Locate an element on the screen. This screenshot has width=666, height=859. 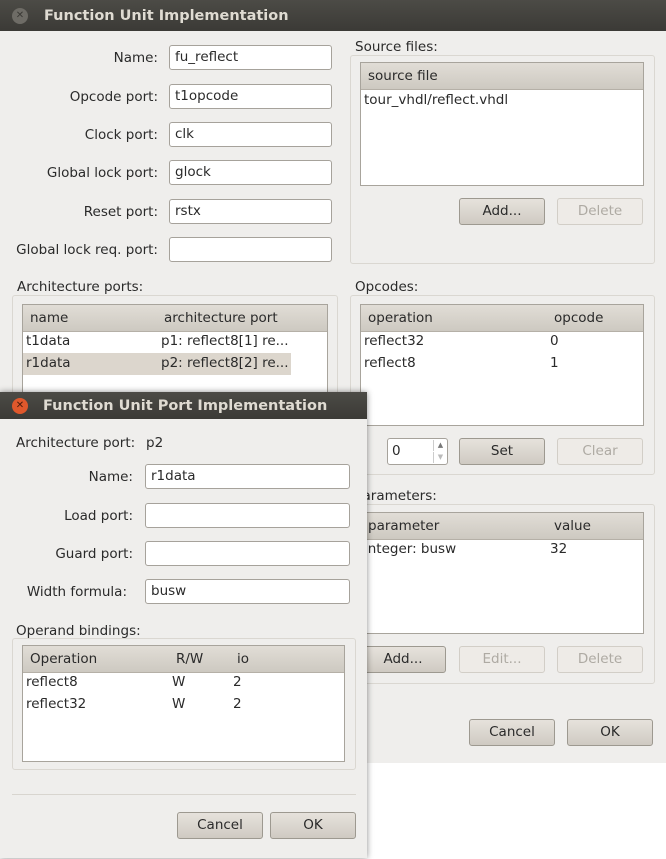
load-port-label: Load port: is located at coordinates (98, 516).